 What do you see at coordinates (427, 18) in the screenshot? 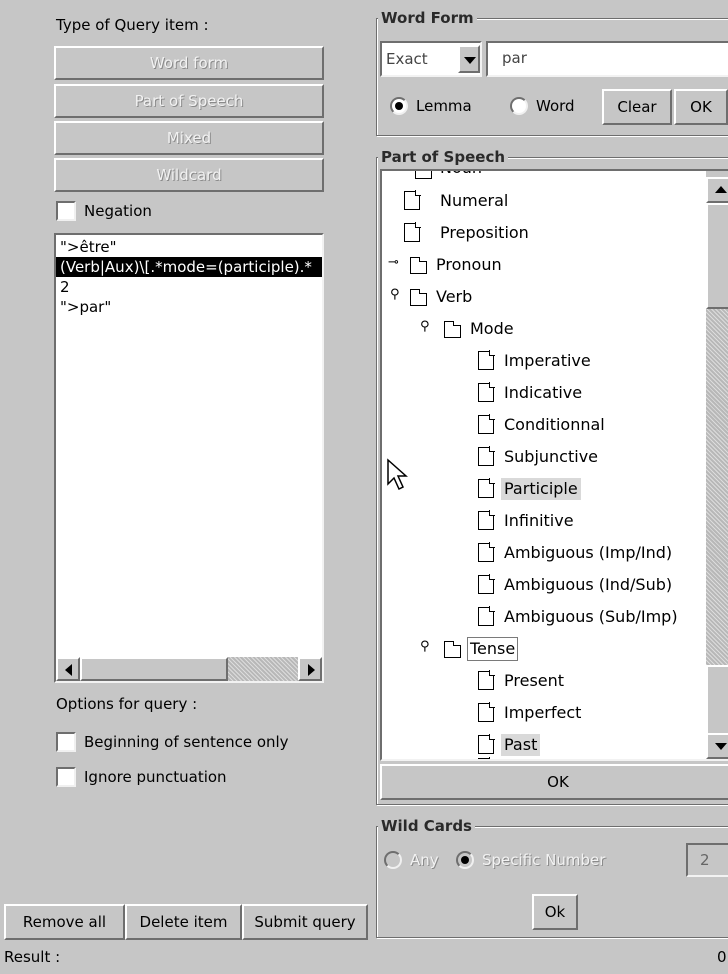
I see `word-form-title: Word Form` at bounding box center [427, 18].